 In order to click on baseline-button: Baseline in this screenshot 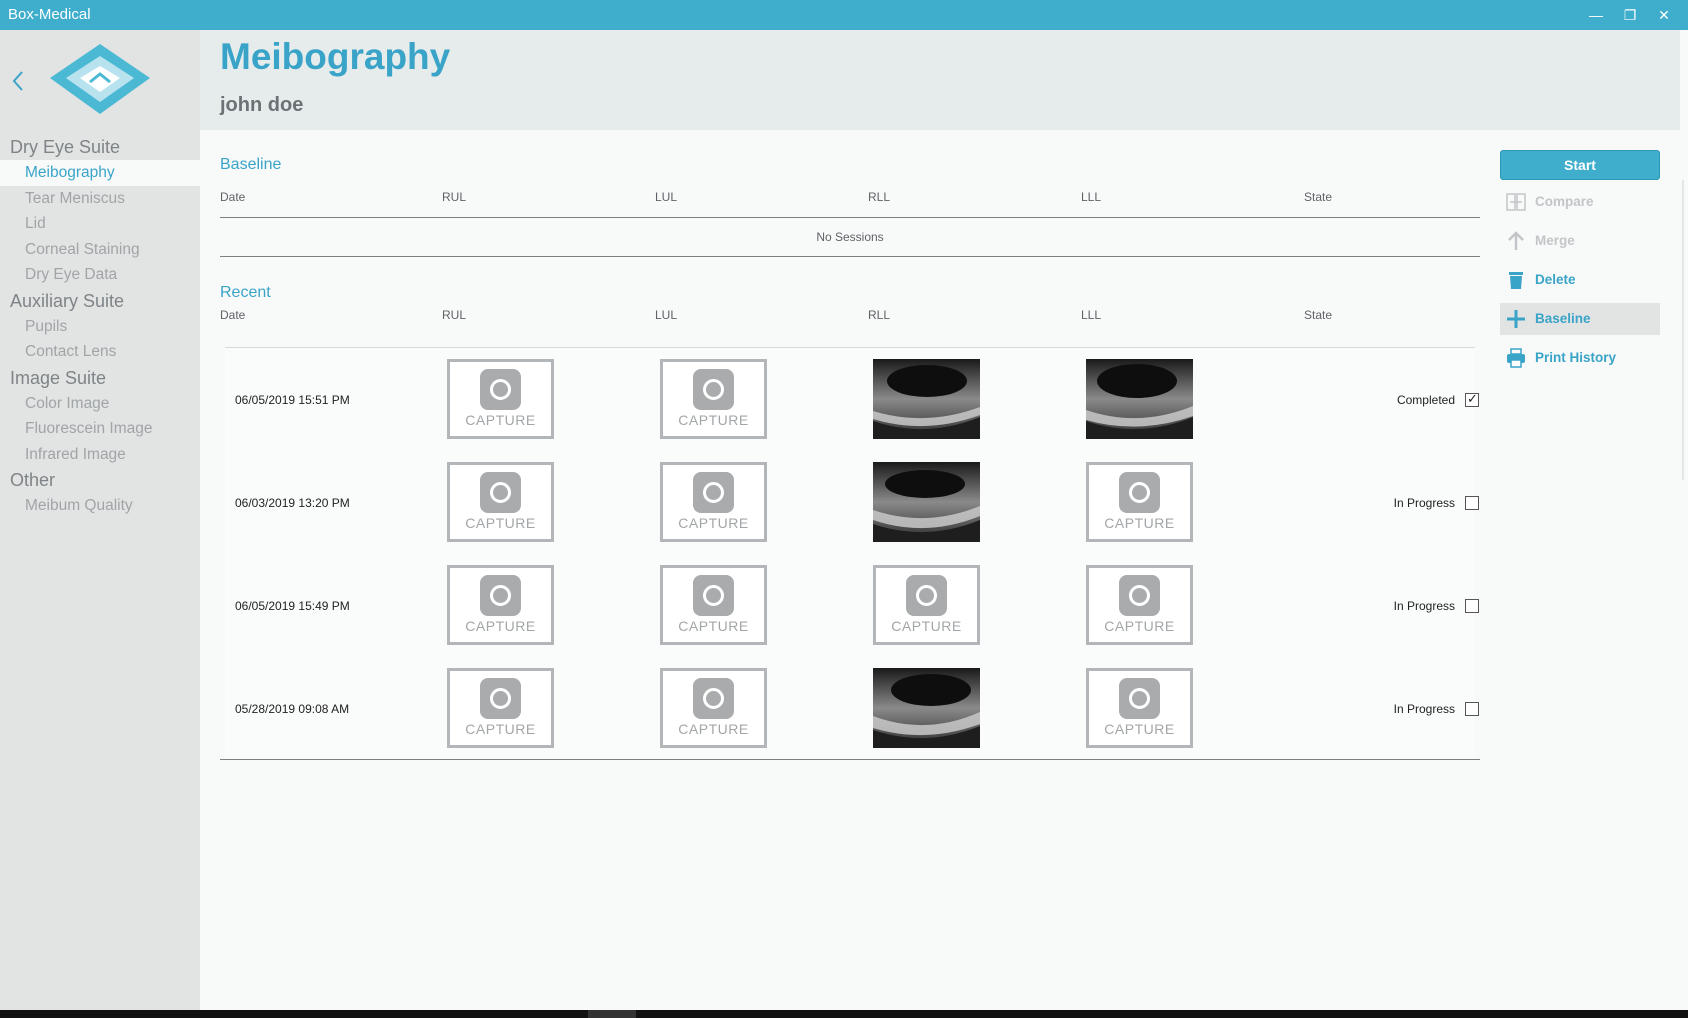, I will do `click(1580, 319)`.